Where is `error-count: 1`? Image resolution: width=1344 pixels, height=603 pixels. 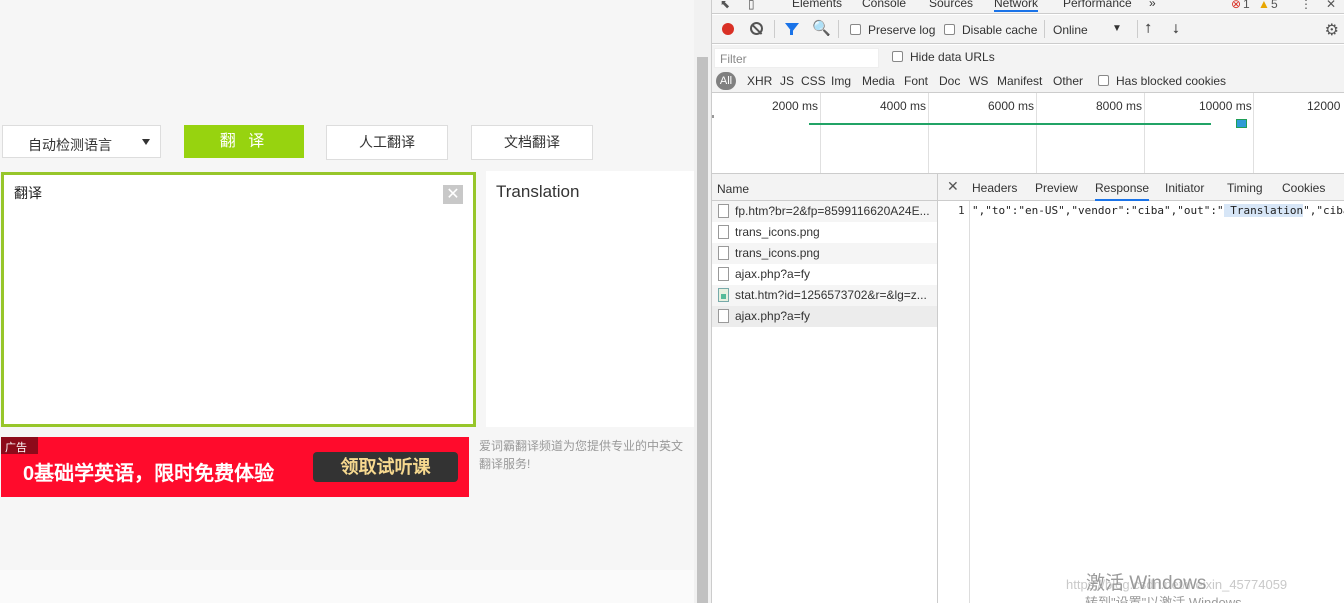
error-count: 1 is located at coordinates (1246, 5).